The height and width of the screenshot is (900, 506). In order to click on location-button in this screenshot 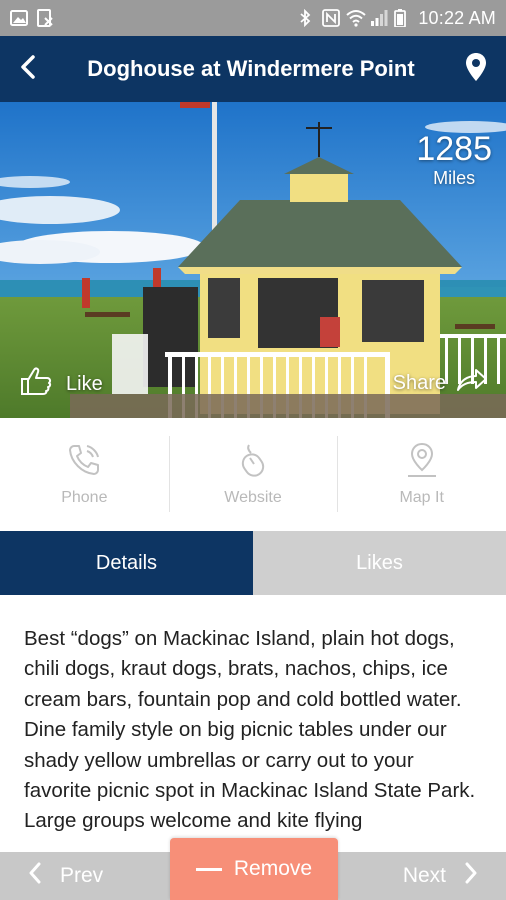, I will do `click(476, 69)`.